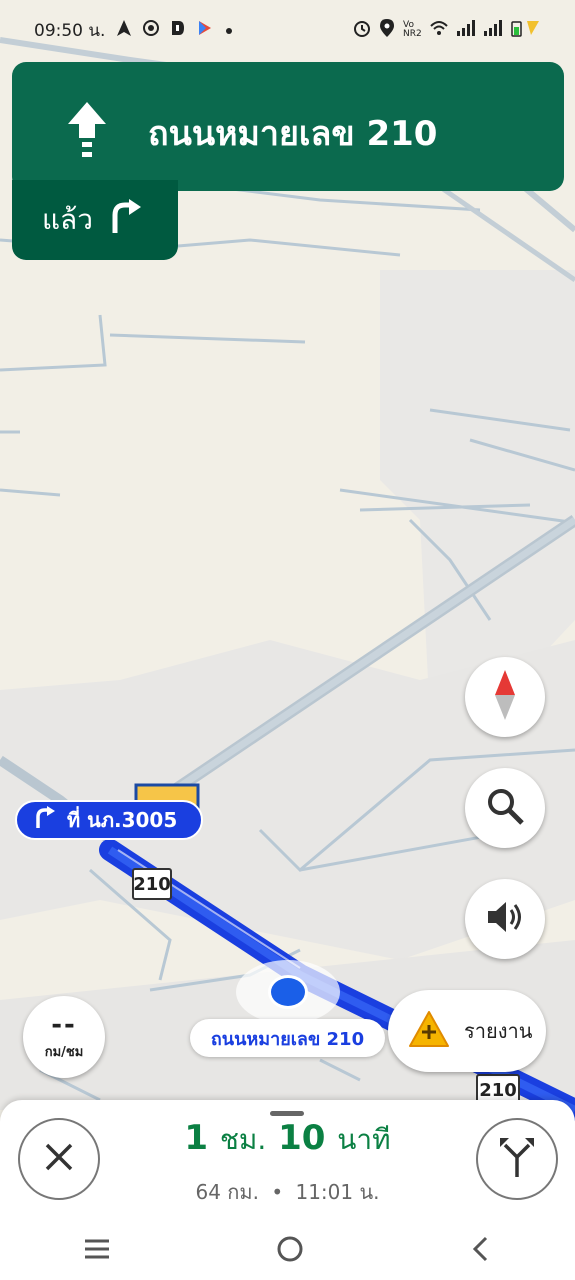 This screenshot has width=575, height=1280. I want to click on turn-instruction-card: ถนนหมายเลข 210, so click(288, 126).